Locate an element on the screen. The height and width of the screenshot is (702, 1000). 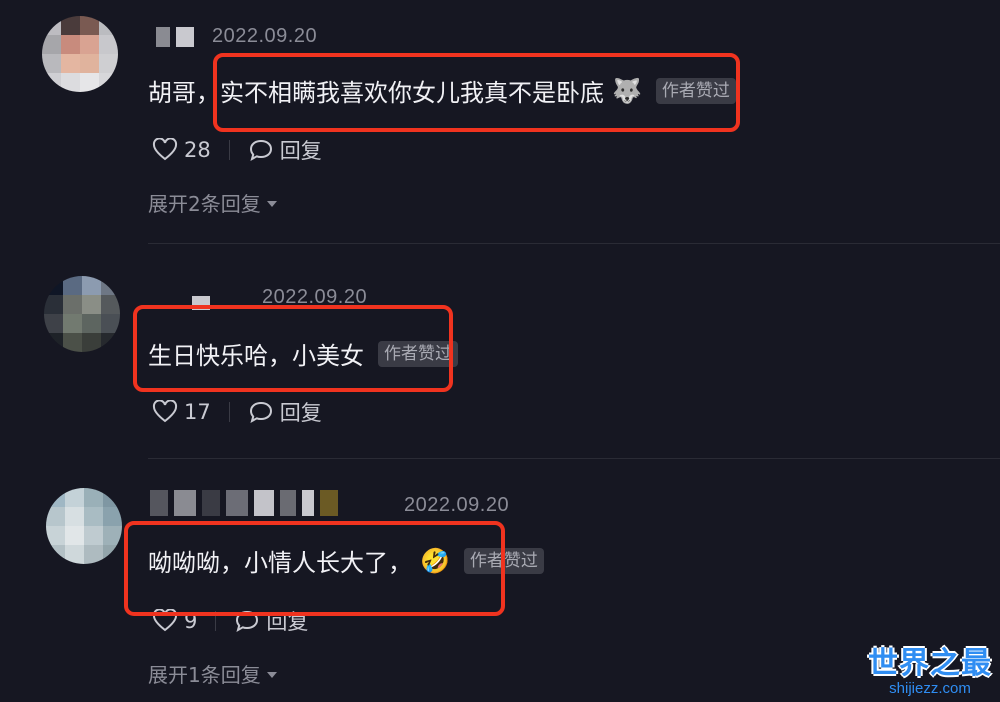
expand-replies-button: 展开1条回复 is located at coordinates (212, 673).